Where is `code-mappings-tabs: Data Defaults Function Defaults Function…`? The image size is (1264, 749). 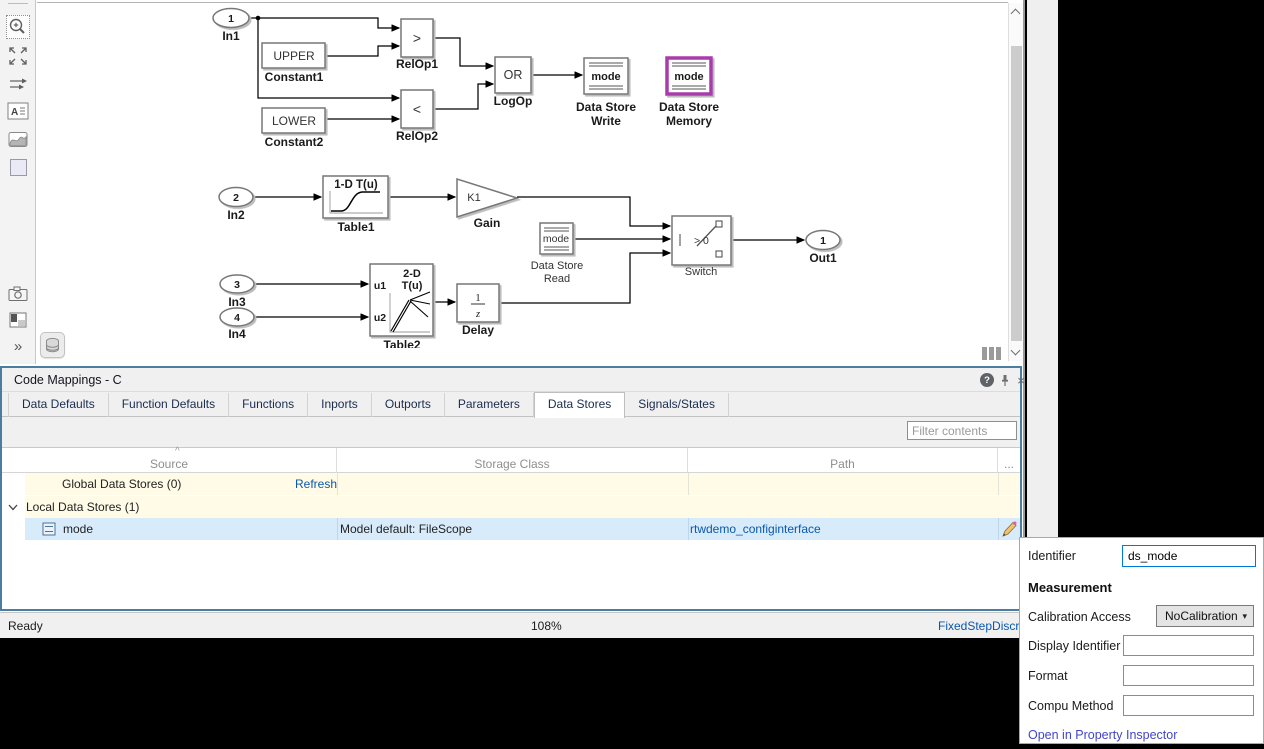
code-mappings-tabs: Data Defaults Function Defaults Function… is located at coordinates (511, 405).